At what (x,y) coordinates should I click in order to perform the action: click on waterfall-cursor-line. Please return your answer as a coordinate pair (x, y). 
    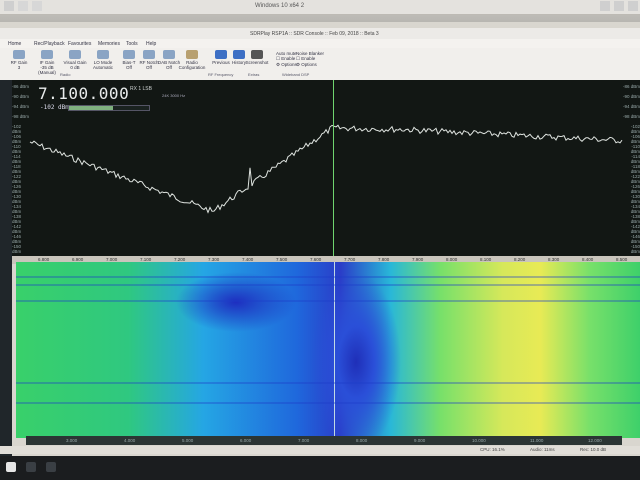
    Looking at the image, I should click on (334, 350).